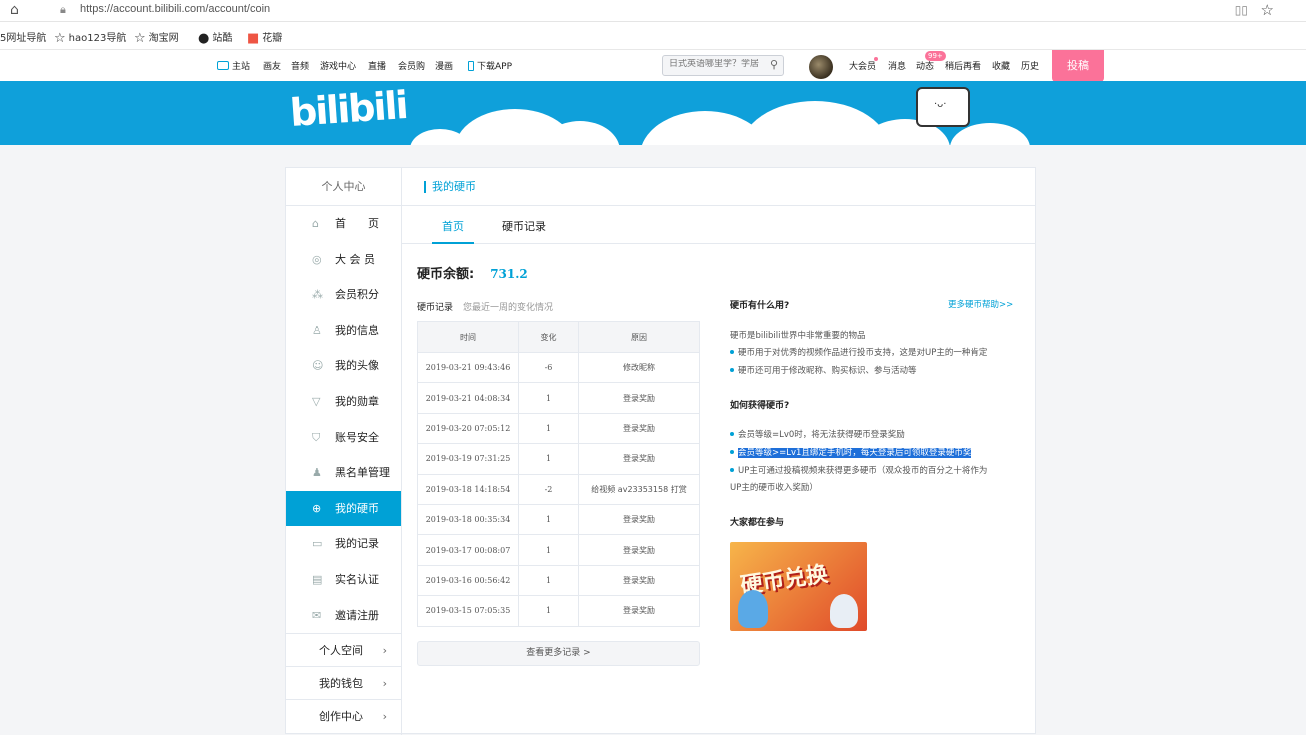  I want to click on tab-coin-records: 硬币记录, so click(524, 226).